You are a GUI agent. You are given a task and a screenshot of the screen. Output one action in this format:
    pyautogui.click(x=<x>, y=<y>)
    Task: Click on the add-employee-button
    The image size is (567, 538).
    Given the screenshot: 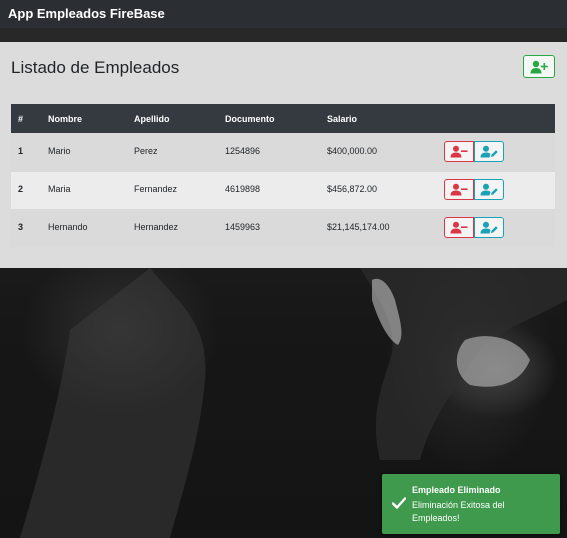 What is the action you would take?
    pyautogui.click(x=539, y=66)
    